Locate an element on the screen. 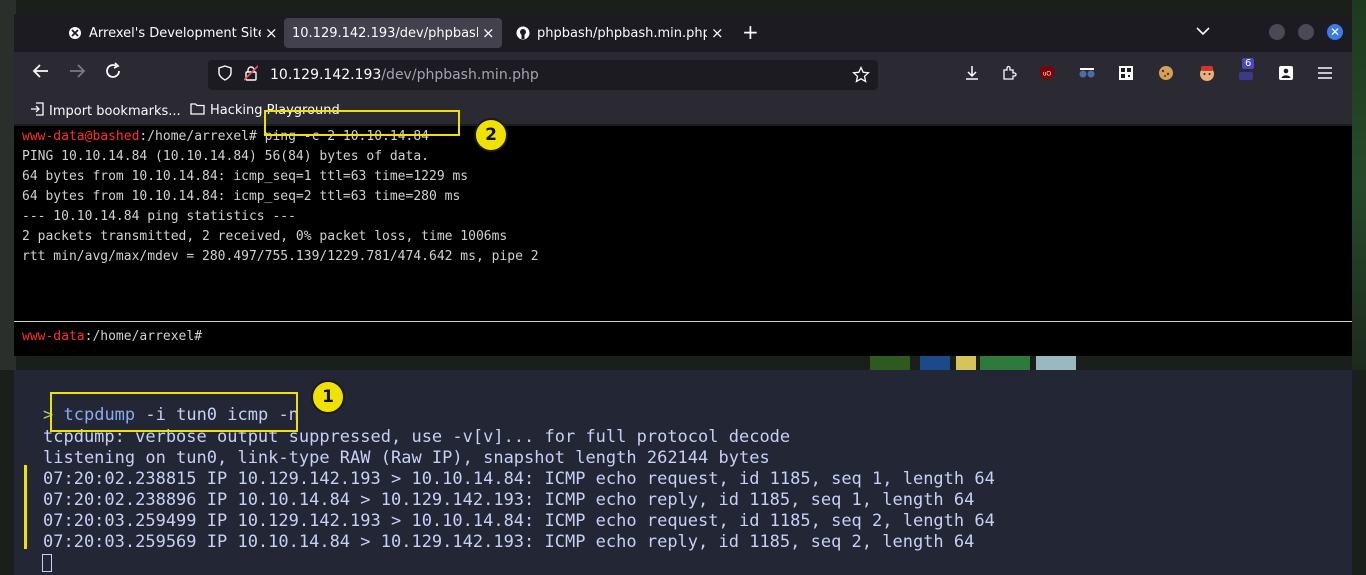  extension-badge-count: 6 is located at coordinates (1248, 63).